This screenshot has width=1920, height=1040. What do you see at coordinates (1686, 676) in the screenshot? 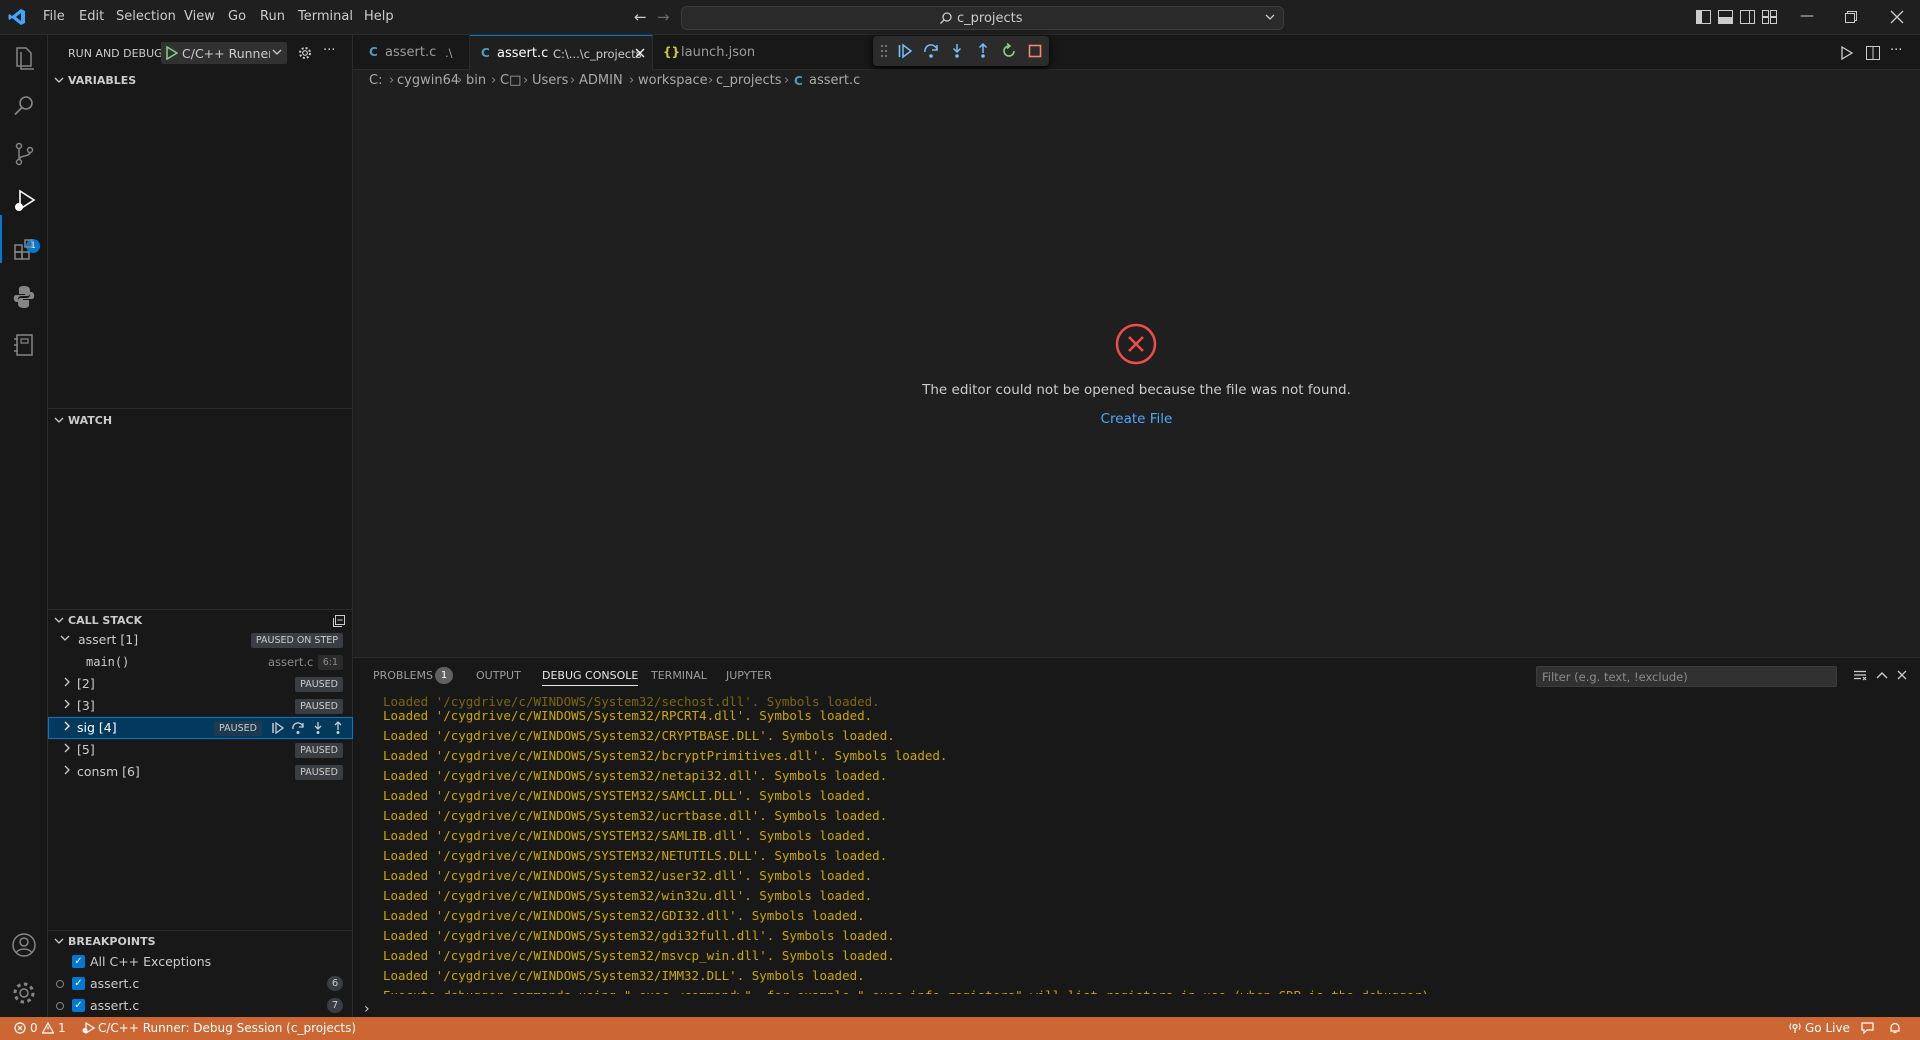
I see `console-filter-input` at bounding box center [1686, 676].